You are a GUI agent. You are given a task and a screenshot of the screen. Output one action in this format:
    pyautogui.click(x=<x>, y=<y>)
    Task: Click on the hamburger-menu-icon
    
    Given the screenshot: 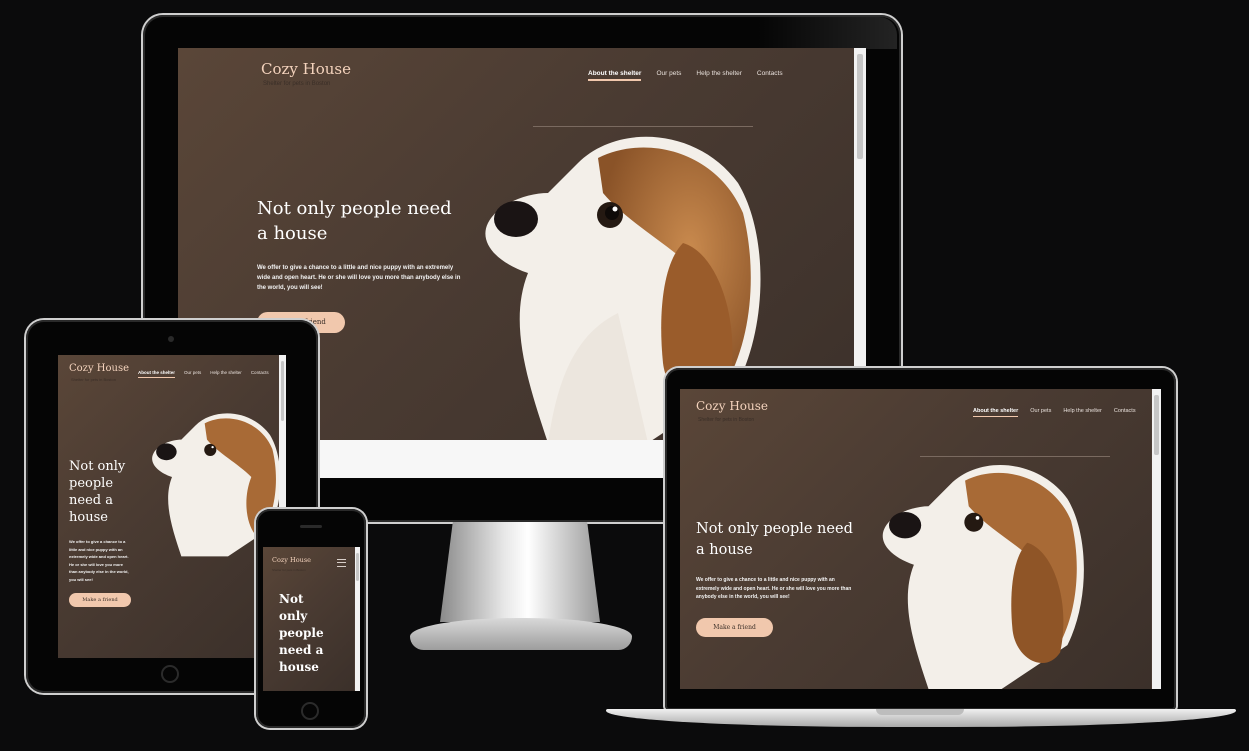 What is the action you would take?
    pyautogui.click(x=341, y=563)
    